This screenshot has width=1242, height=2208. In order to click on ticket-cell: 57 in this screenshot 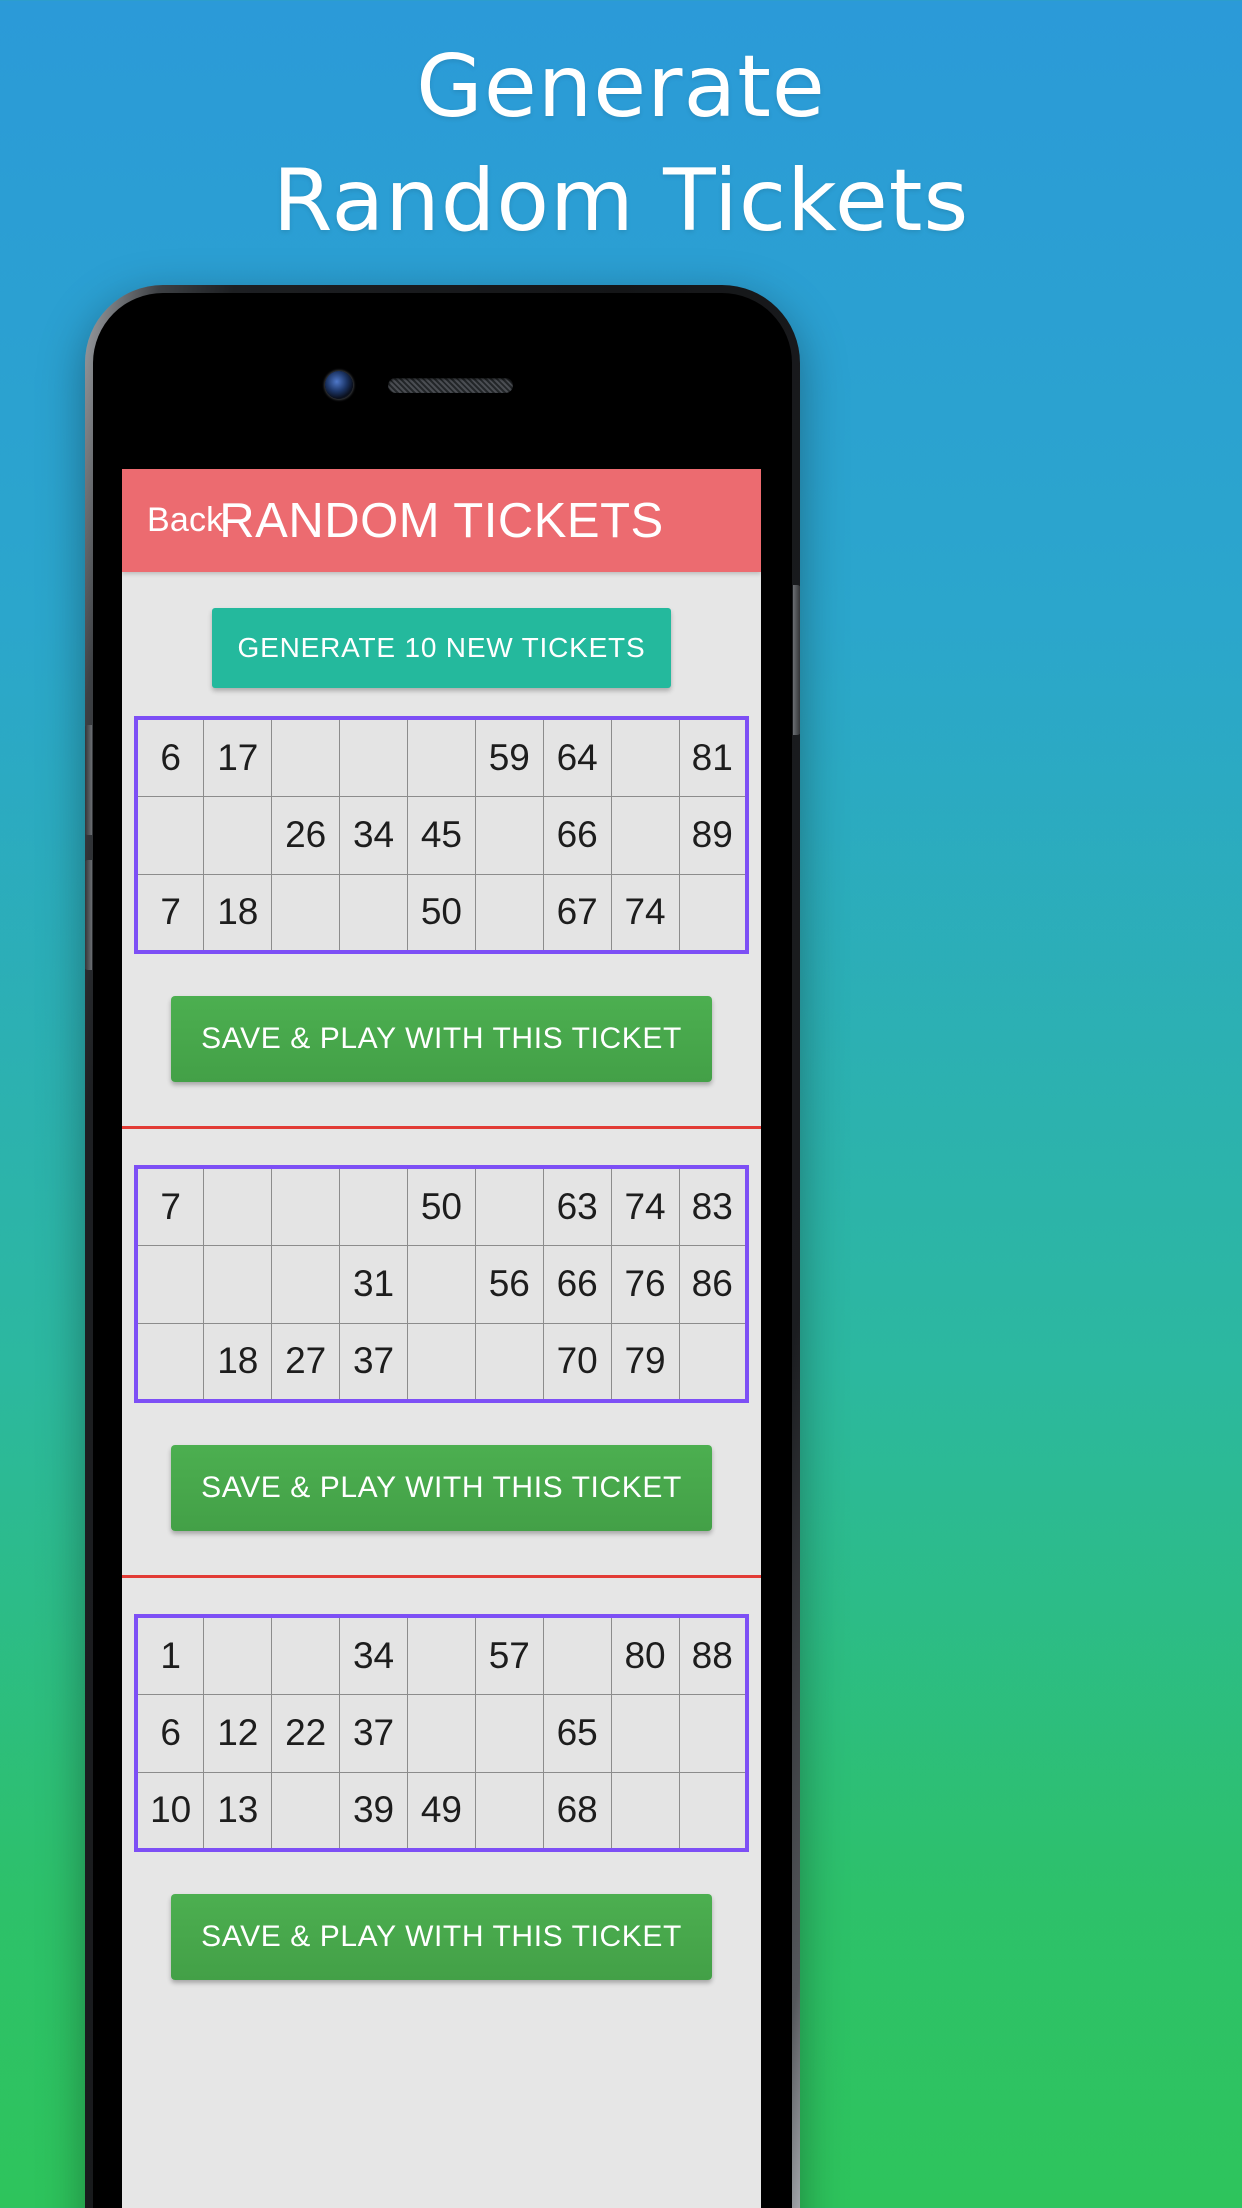, I will do `click(509, 1655)`.